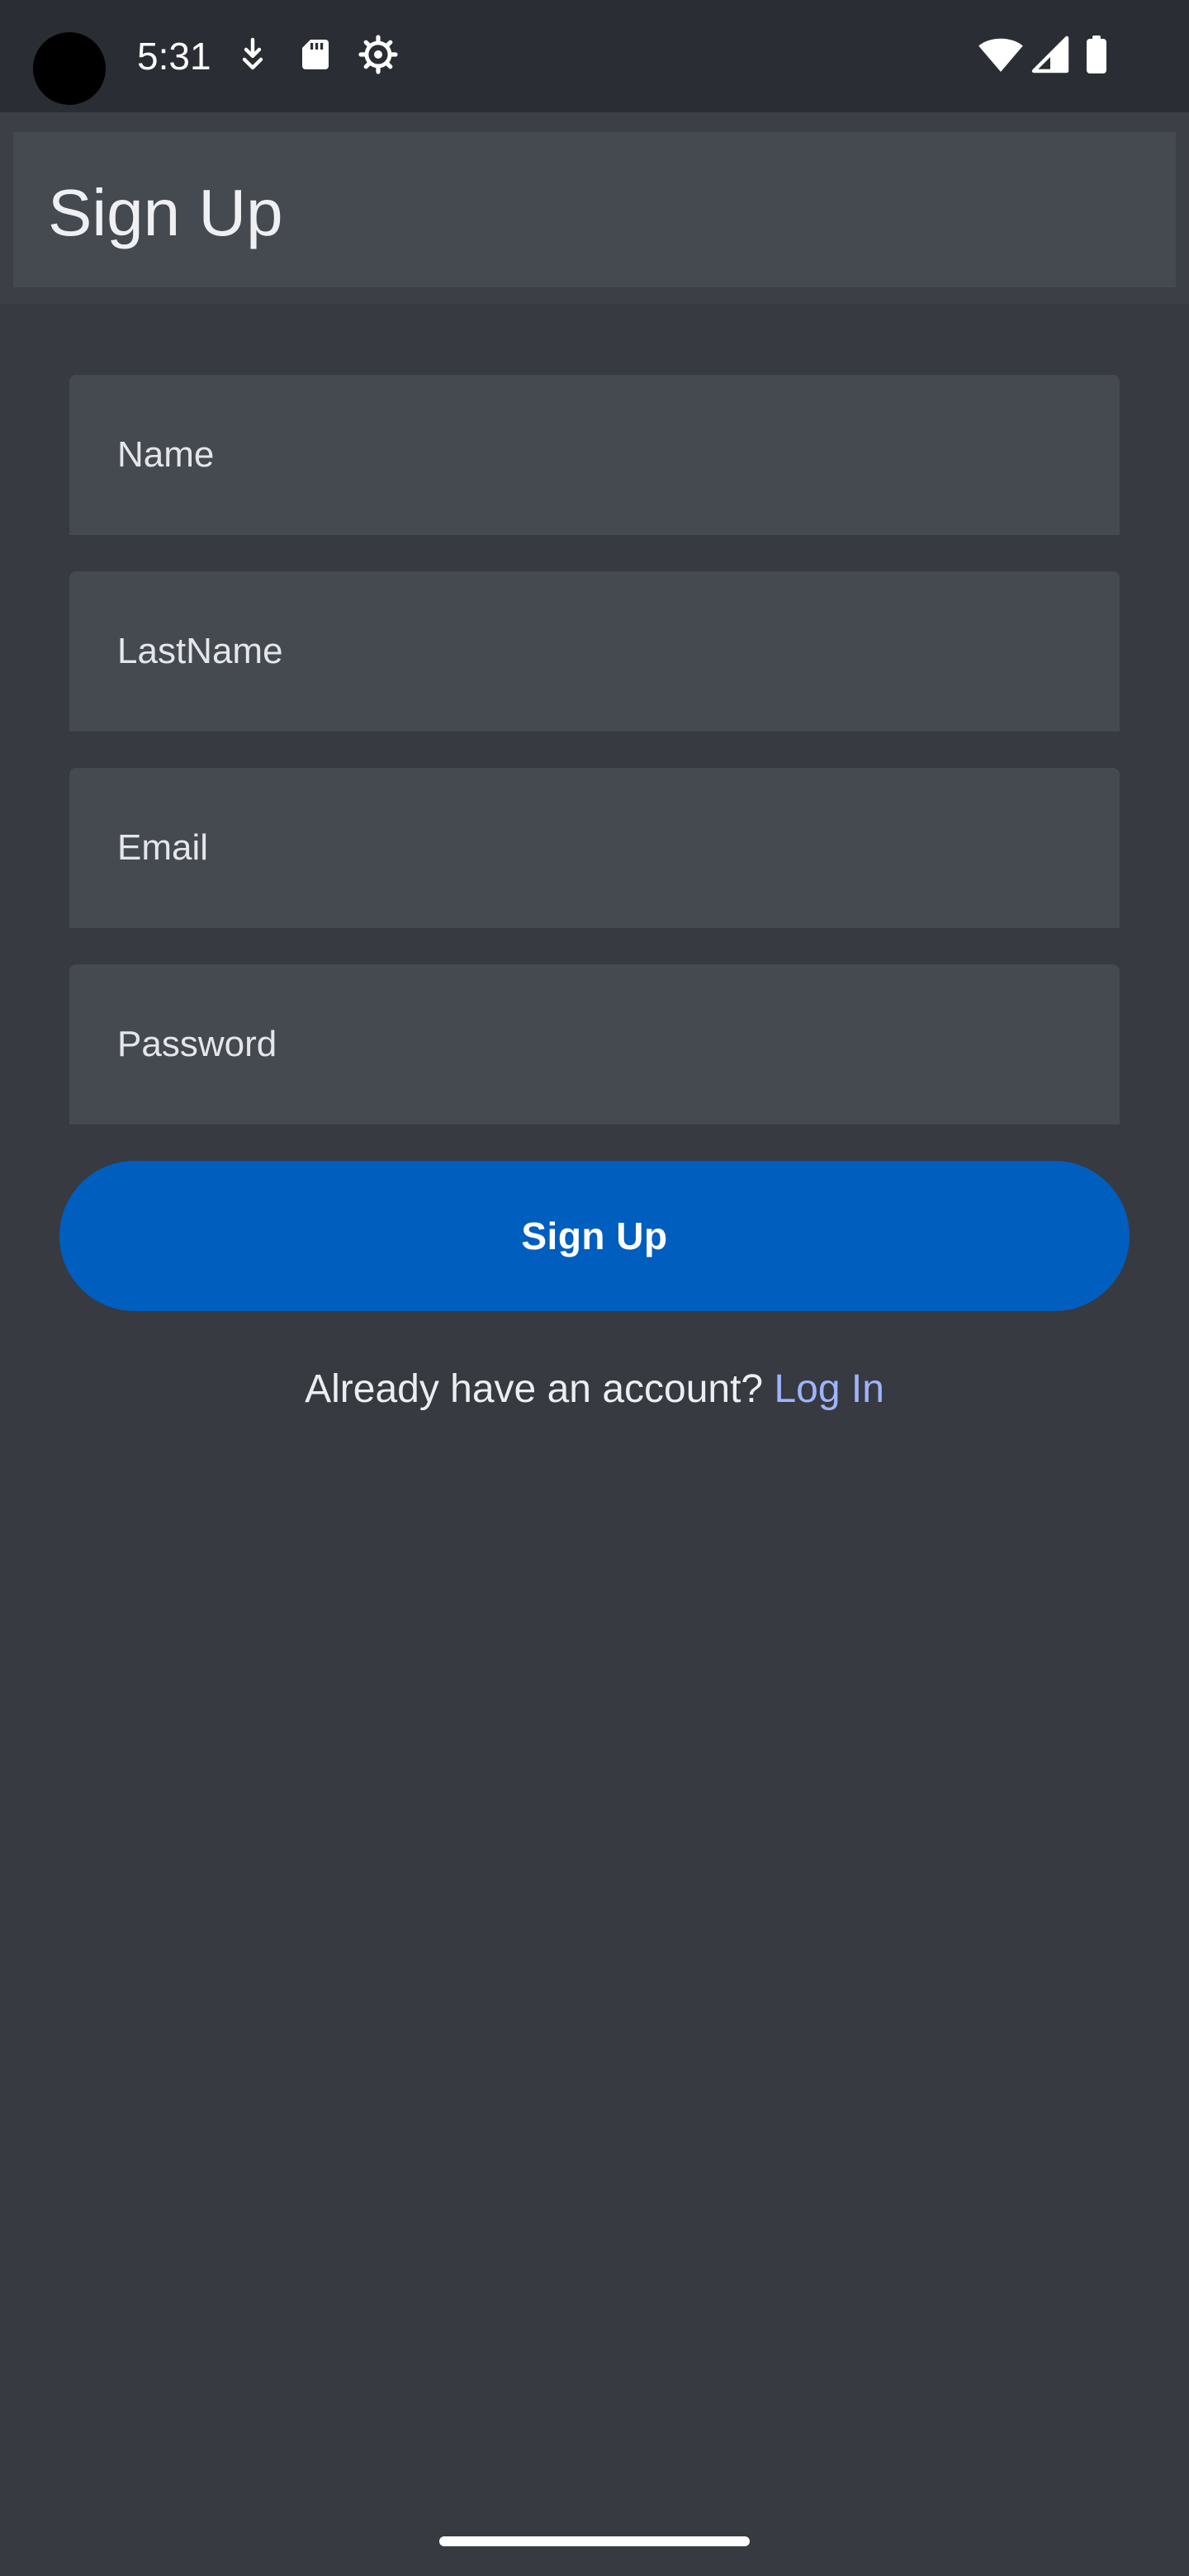 The image size is (1189, 2576). I want to click on status-bar: 5:31, so click(594, 56).